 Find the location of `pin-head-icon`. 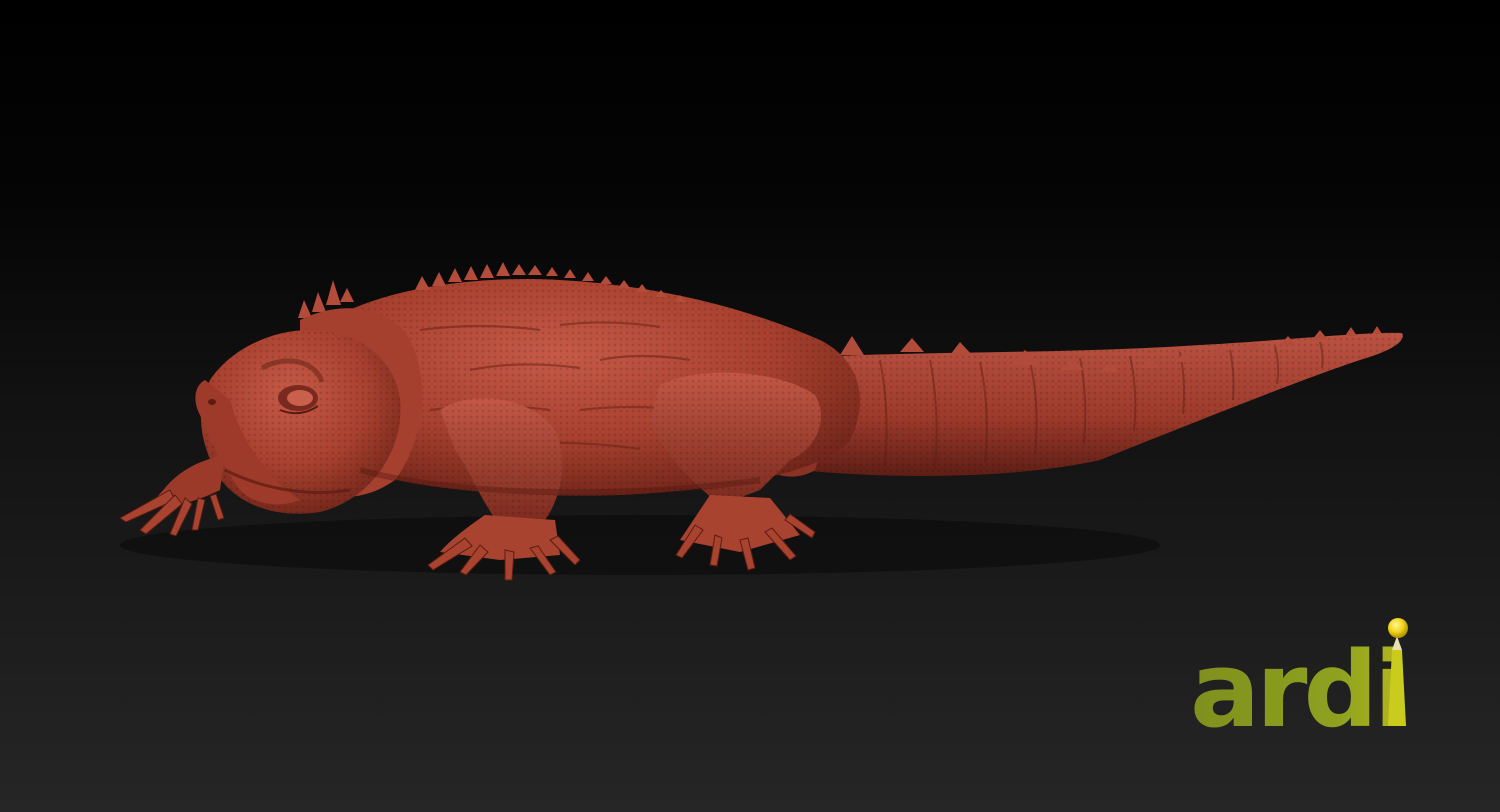

pin-head-icon is located at coordinates (1398, 628).